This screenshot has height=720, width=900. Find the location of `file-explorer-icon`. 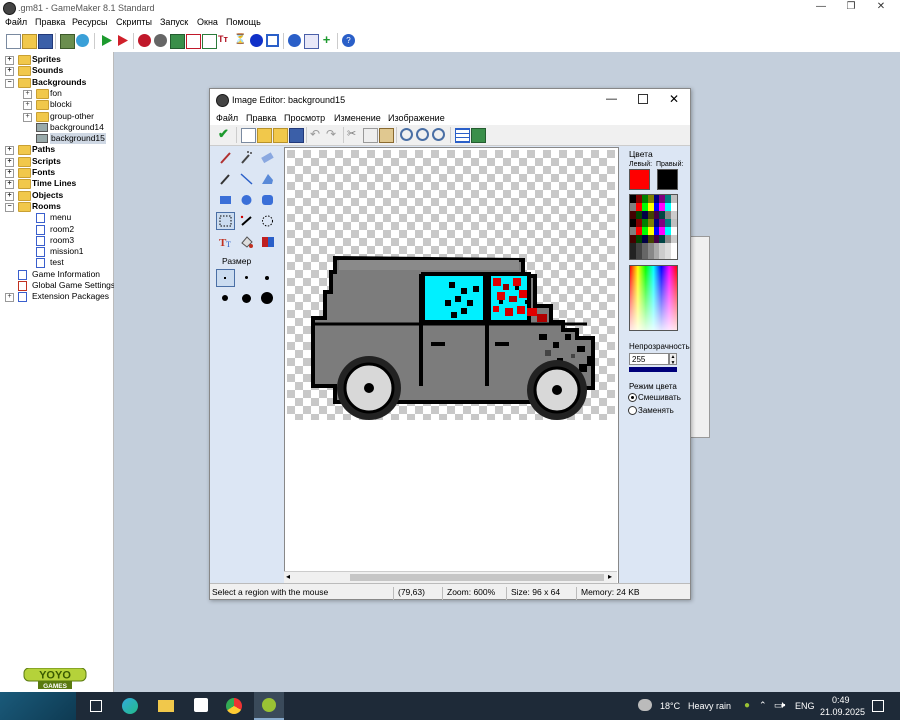

file-explorer-icon is located at coordinates (166, 706).